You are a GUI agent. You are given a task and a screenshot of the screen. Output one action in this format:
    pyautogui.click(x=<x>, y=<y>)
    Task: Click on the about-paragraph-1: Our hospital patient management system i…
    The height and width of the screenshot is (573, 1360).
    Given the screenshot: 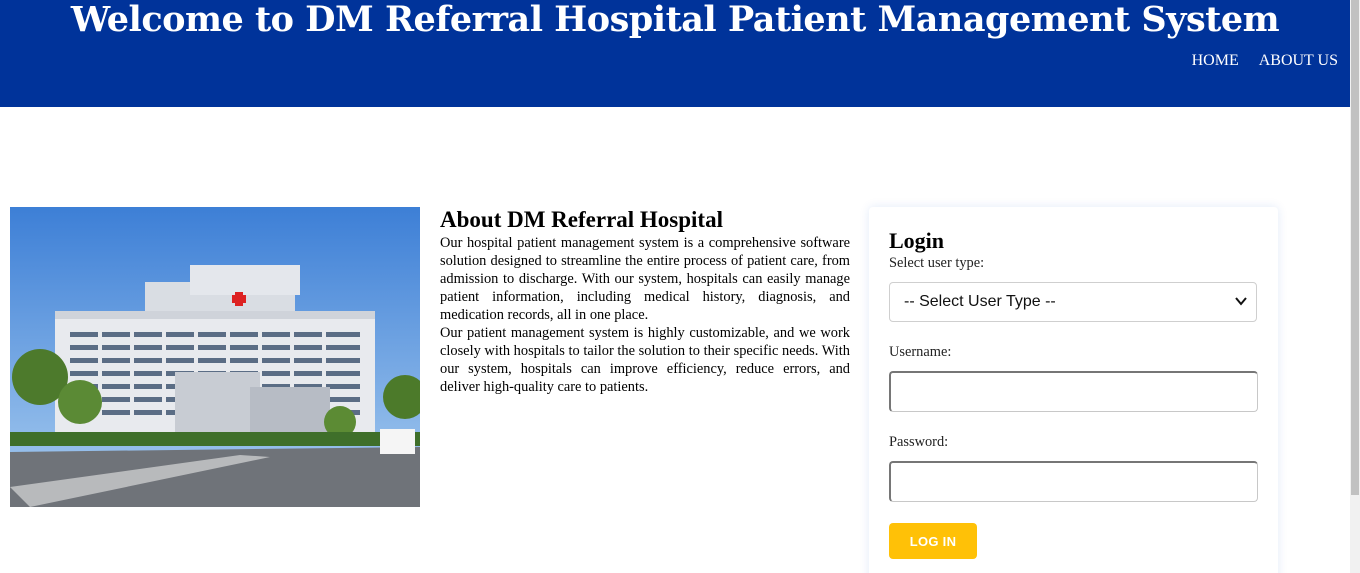 What is the action you would take?
    pyautogui.click(x=645, y=279)
    